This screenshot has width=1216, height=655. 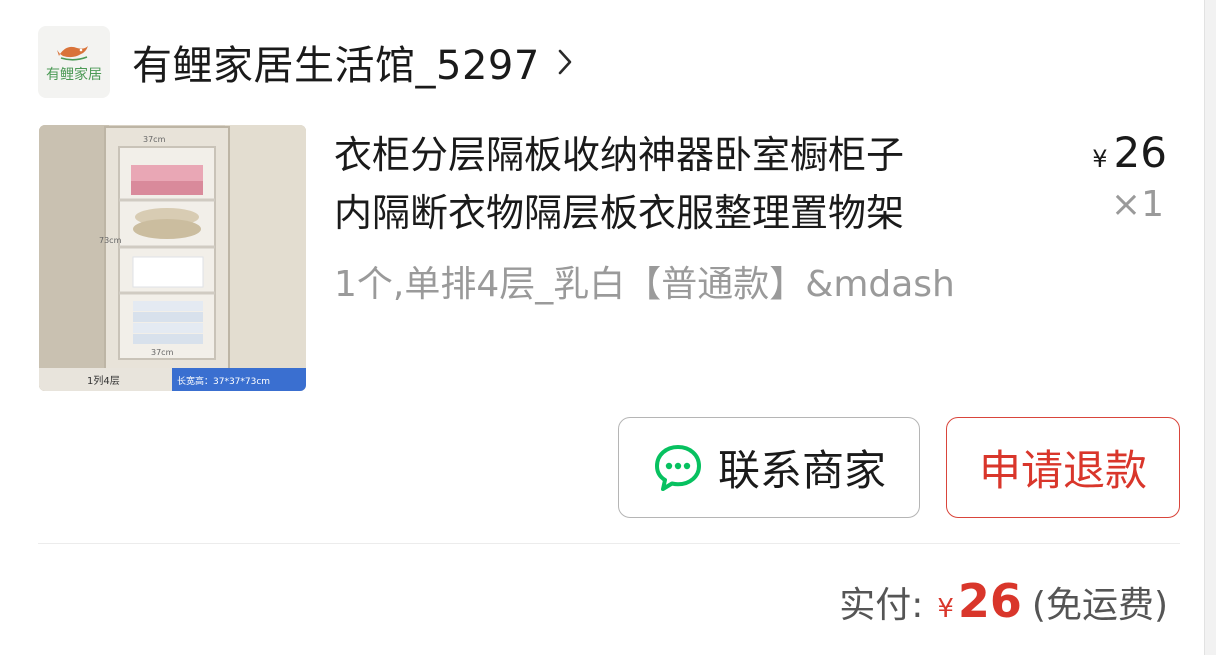 I want to click on paid-currency: ¥, so click(x=945, y=609).